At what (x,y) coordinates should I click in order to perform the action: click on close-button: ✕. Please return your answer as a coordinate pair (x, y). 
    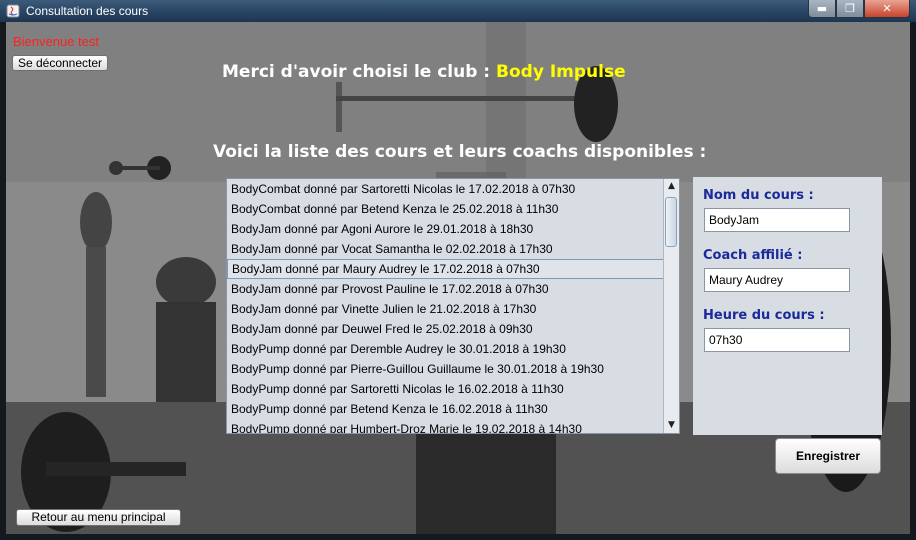
    Looking at the image, I should click on (887, 9).